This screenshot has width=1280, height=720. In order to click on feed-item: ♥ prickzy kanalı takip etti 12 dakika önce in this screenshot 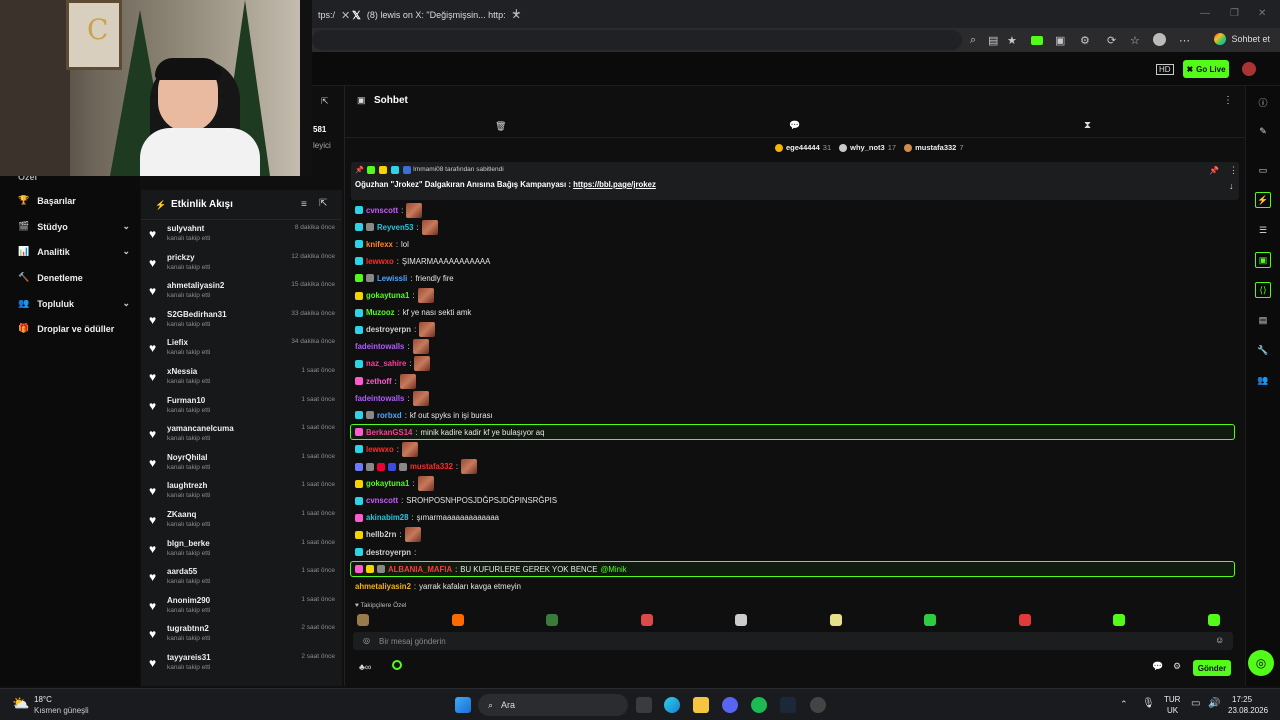, I will do `click(242, 267)`.